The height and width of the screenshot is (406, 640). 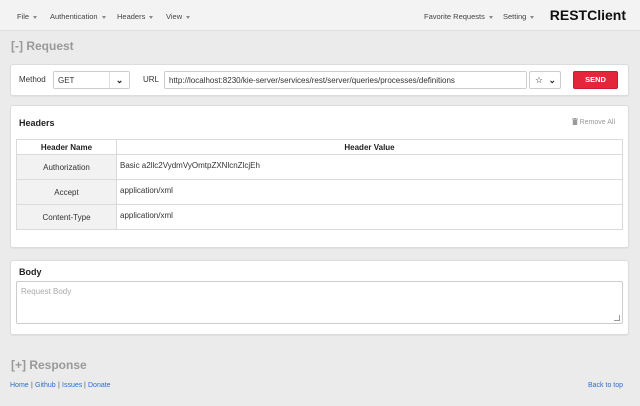 I want to click on back-to-top-link: Back to top, so click(x=605, y=385).